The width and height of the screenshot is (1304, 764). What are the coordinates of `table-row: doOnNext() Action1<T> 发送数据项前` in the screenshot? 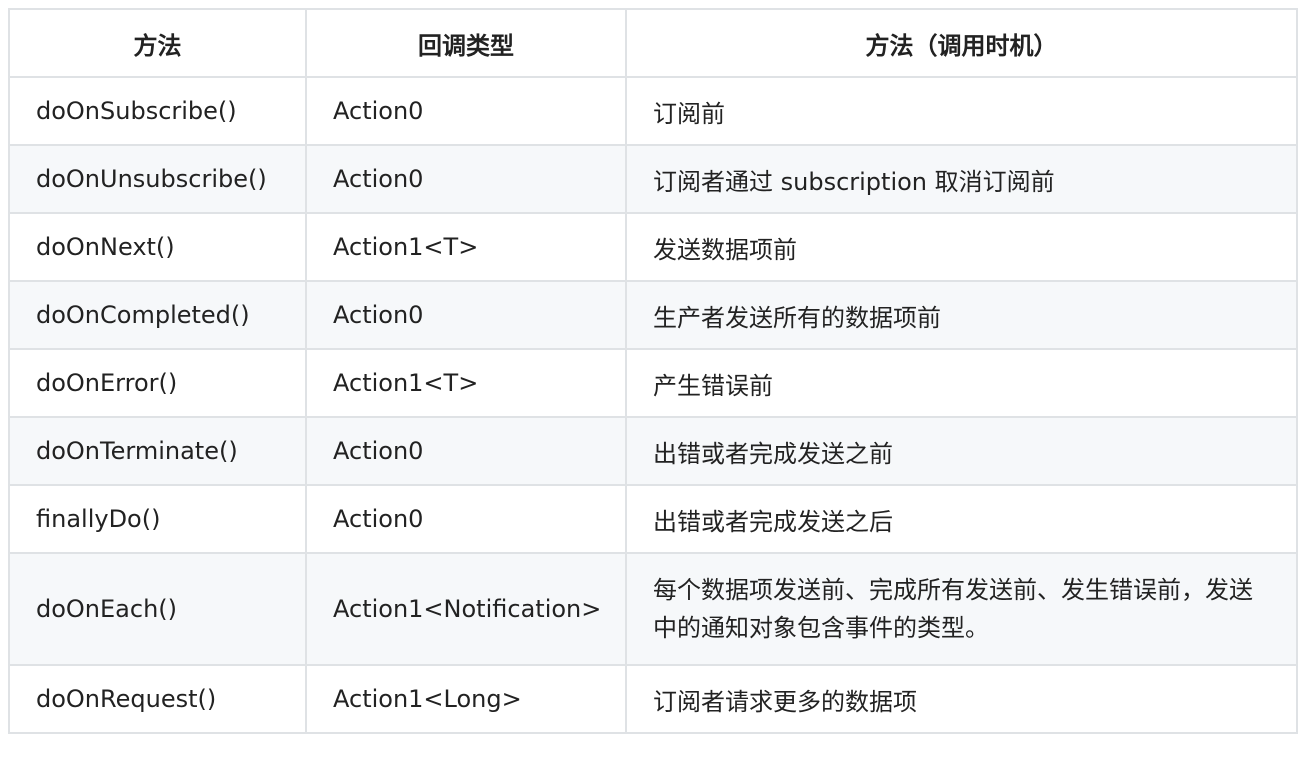 It's located at (653, 247).